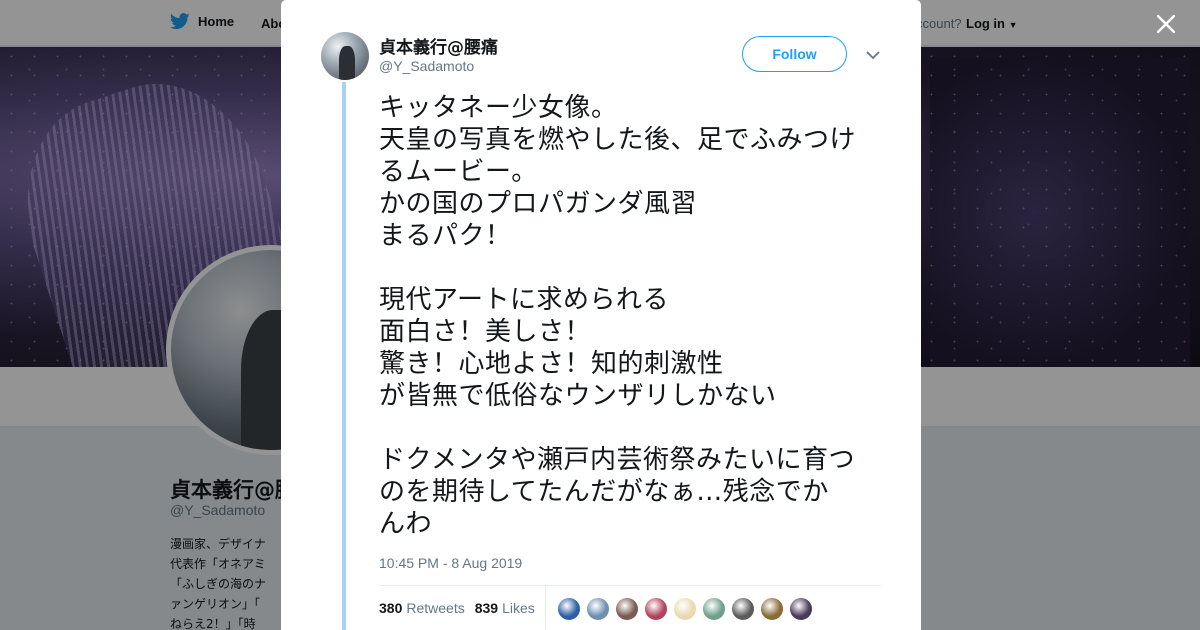 The image size is (1200, 630). What do you see at coordinates (435, 608) in the screenshot?
I see `retweets-label: Retweets` at bounding box center [435, 608].